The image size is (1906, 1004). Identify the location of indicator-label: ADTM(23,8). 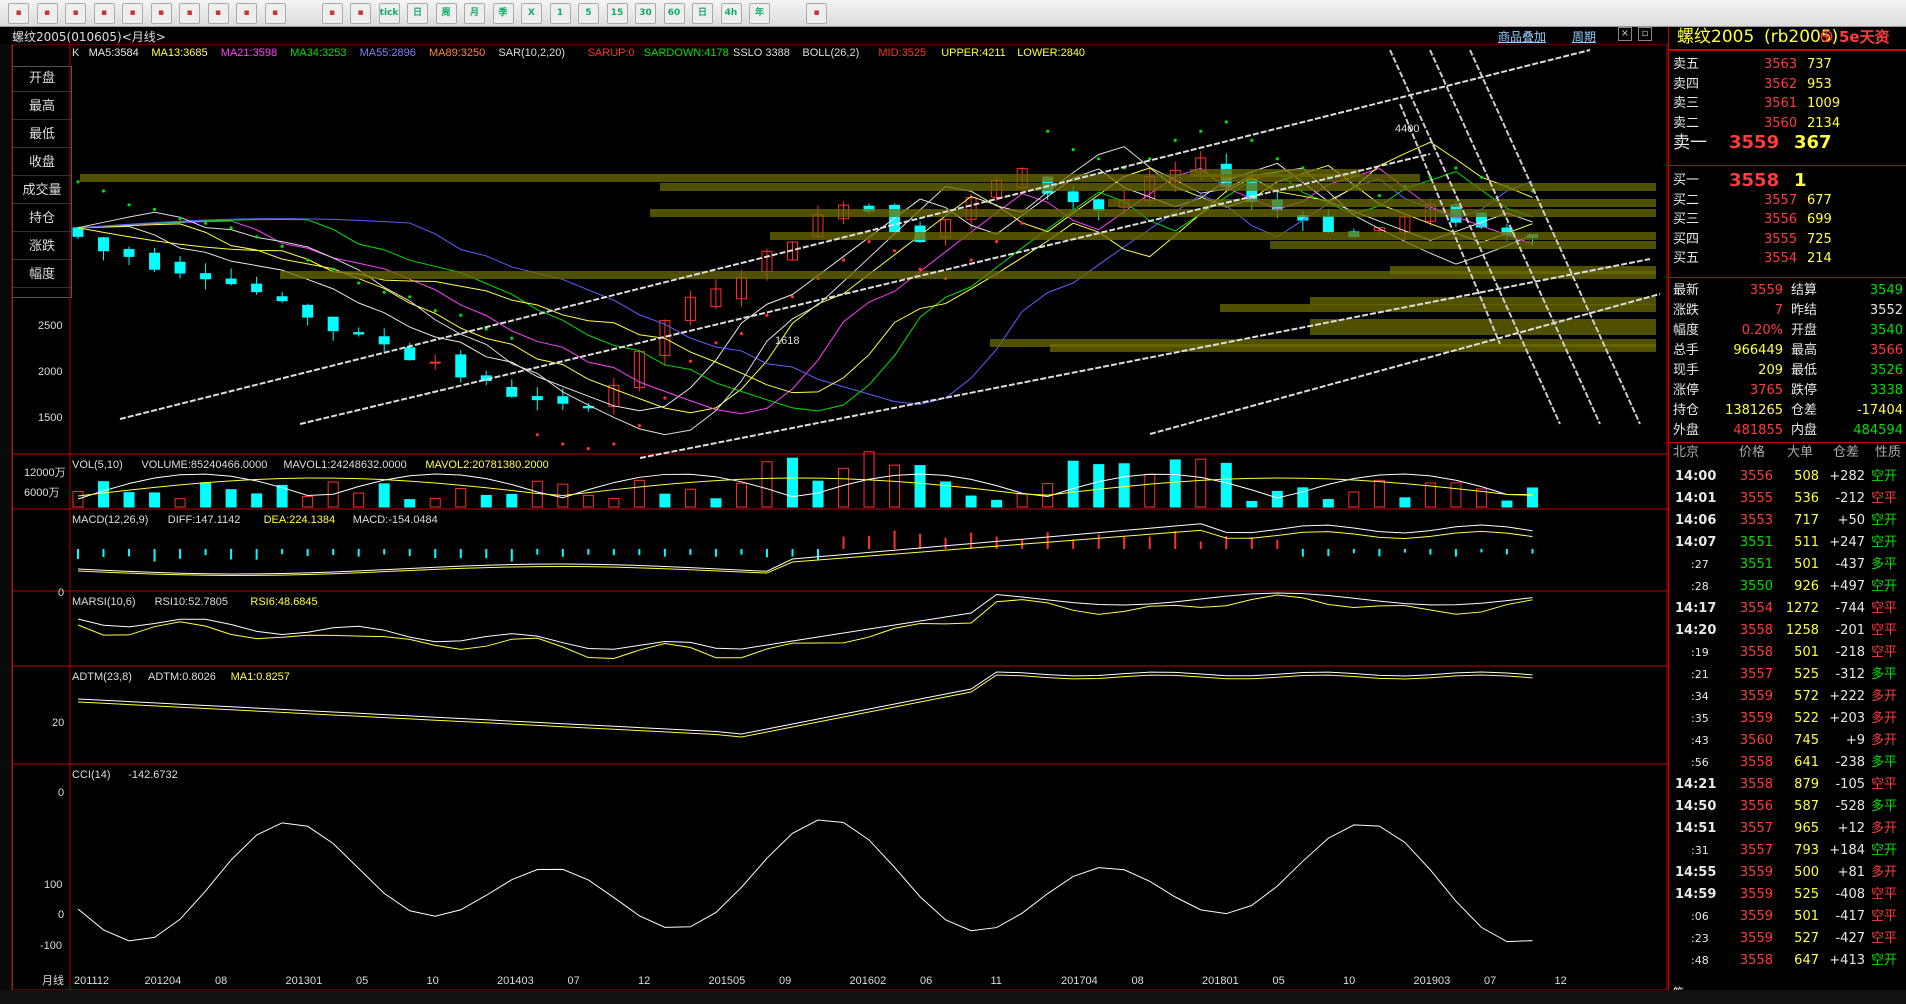
(102, 677).